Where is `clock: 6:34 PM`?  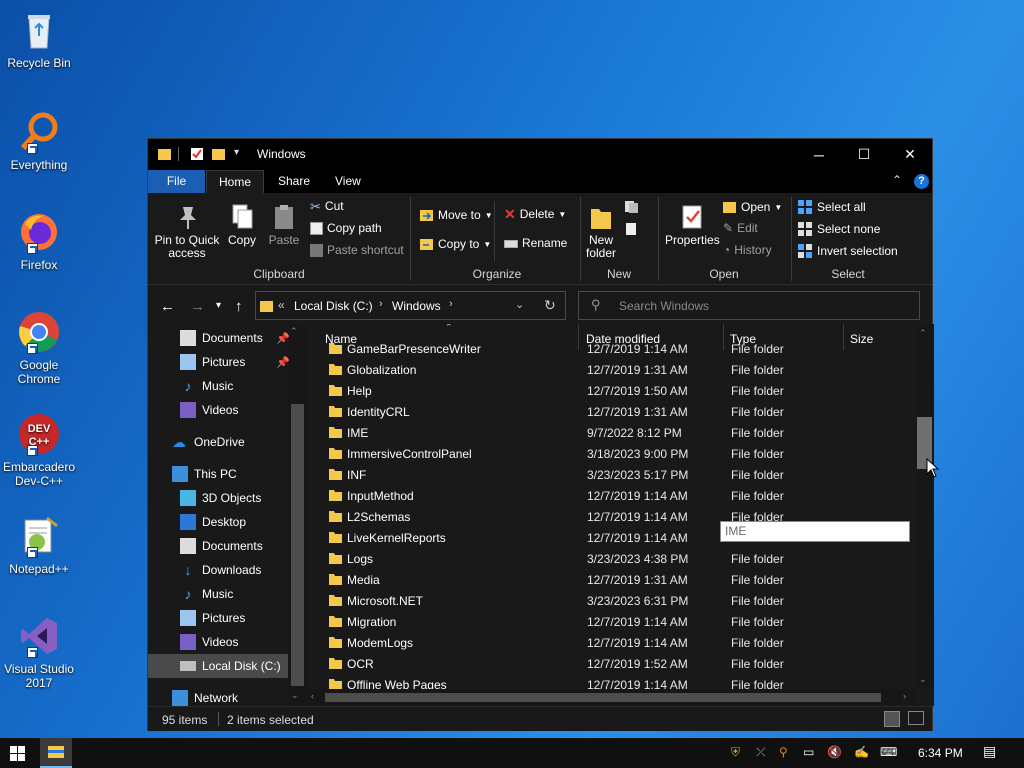
clock: 6:34 PM is located at coordinates (940, 753).